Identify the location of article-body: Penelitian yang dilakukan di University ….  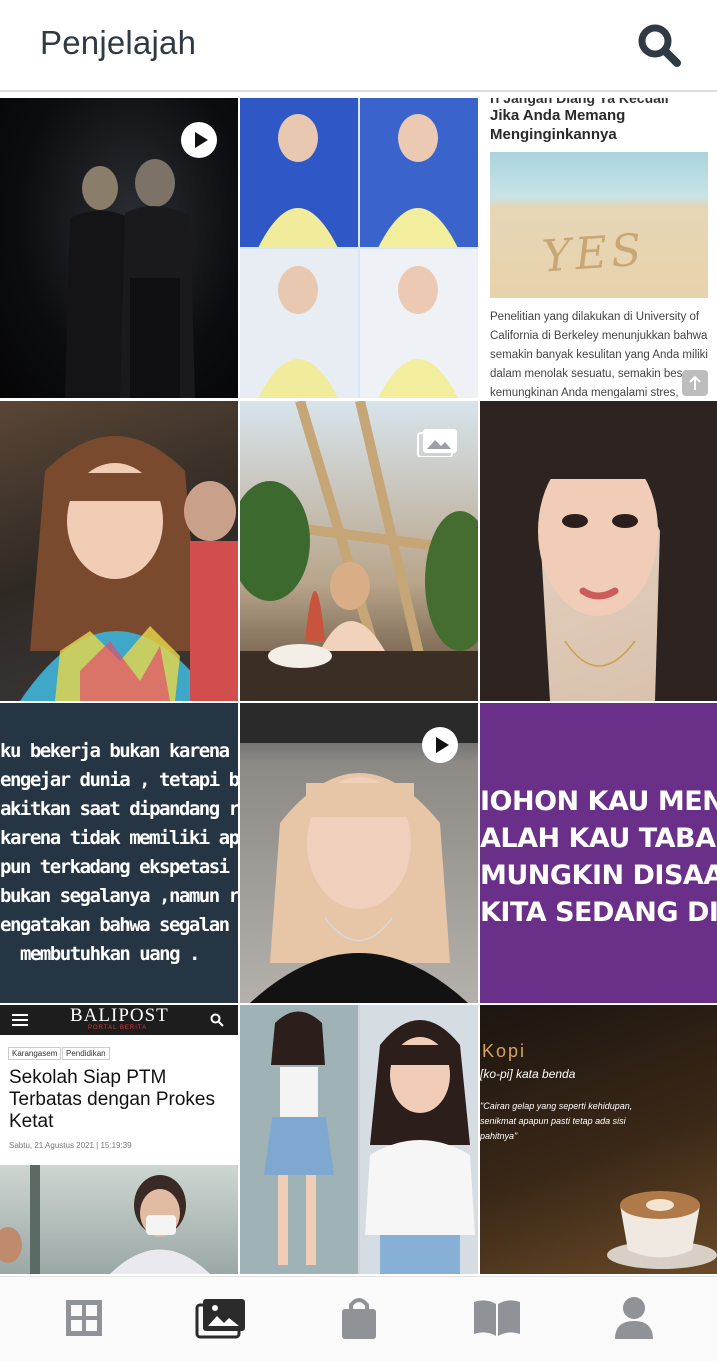
(599, 354).